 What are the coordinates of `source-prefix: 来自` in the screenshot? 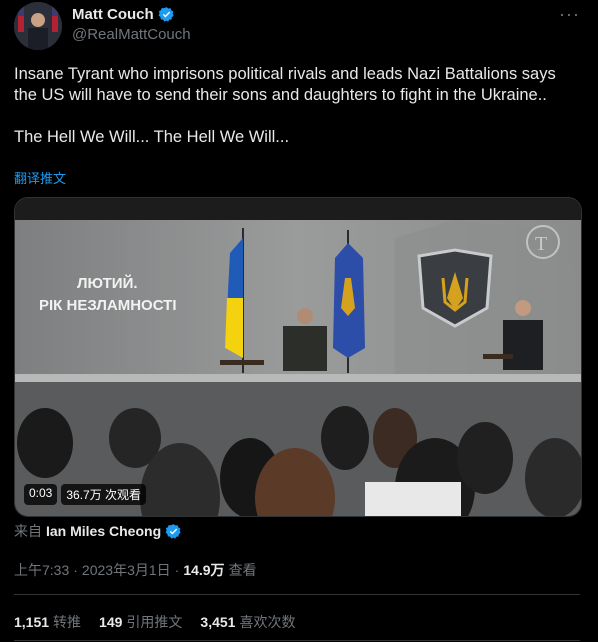 It's located at (28, 531).